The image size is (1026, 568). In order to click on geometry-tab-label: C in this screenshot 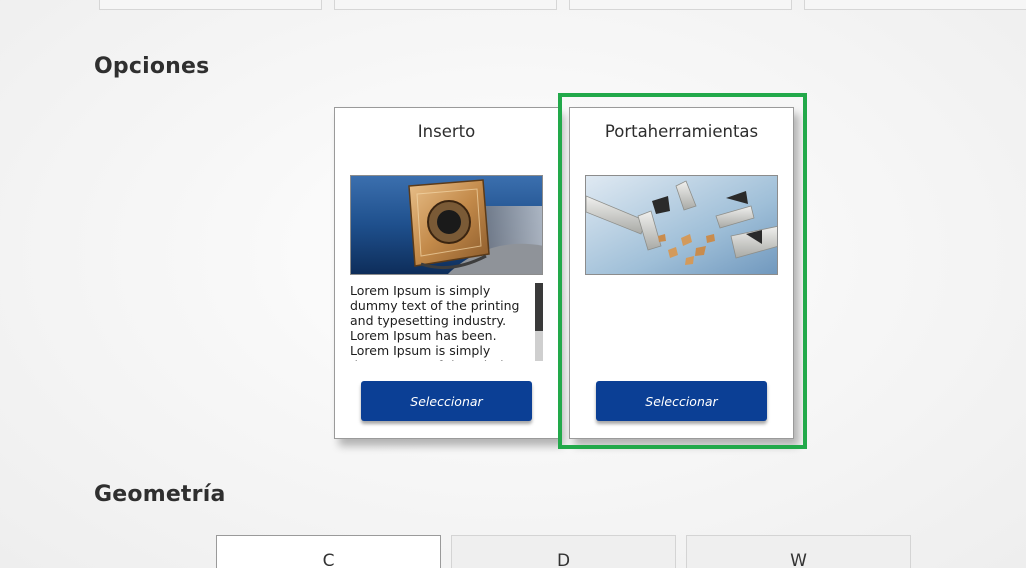, I will do `click(328, 559)`.